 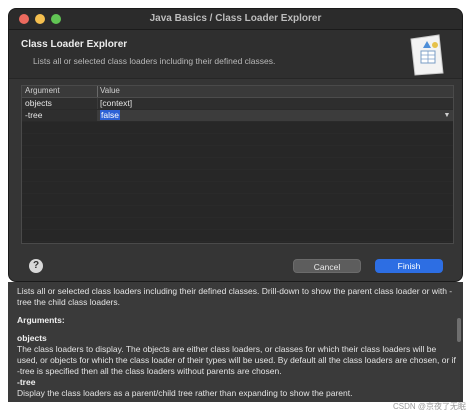 I want to click on title-bar: Java Basics / Class Loader Explorer, so click(x=235, y=19).